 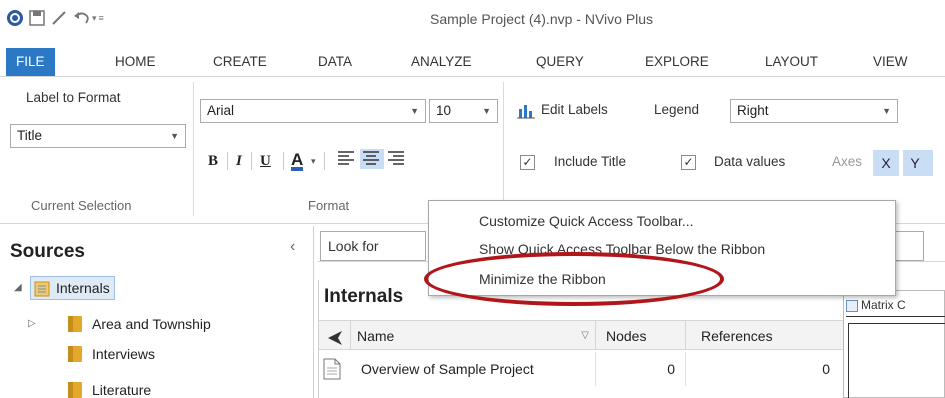 What do you see at coordinates (37, 18) in the screenshot?
I see `save-icon` at bounding box center [37, 18].